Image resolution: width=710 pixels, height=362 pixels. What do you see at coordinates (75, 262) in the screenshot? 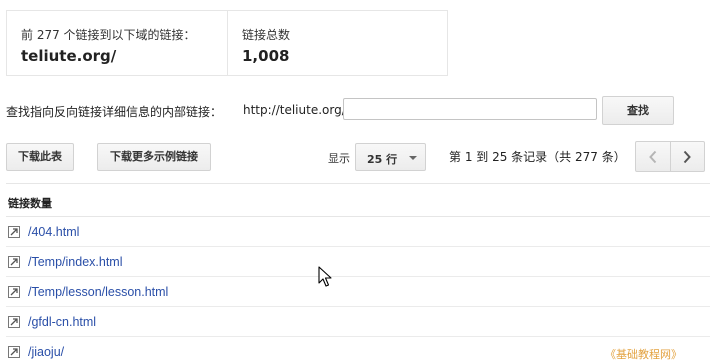
I see `link-url: /Temp/index.html` at bounding box center [75, 262].